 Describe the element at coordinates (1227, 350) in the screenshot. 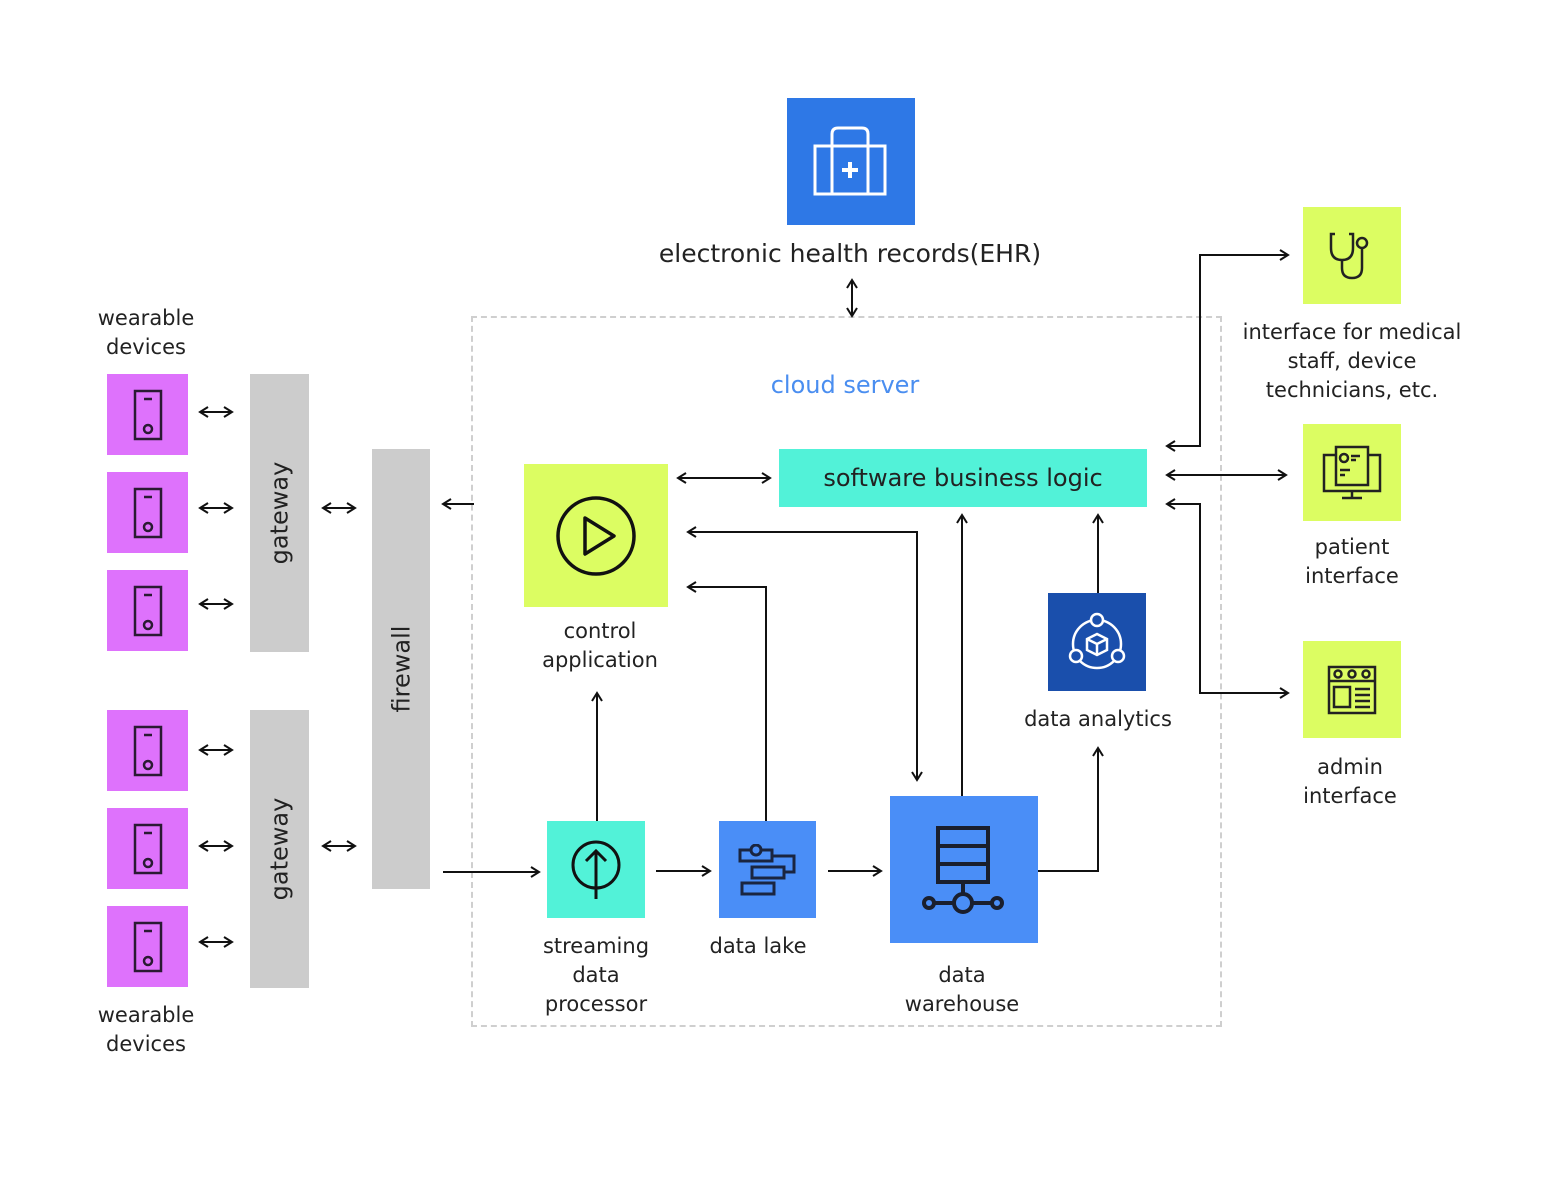

I see `logic-medical-staff-arrow` at that location.